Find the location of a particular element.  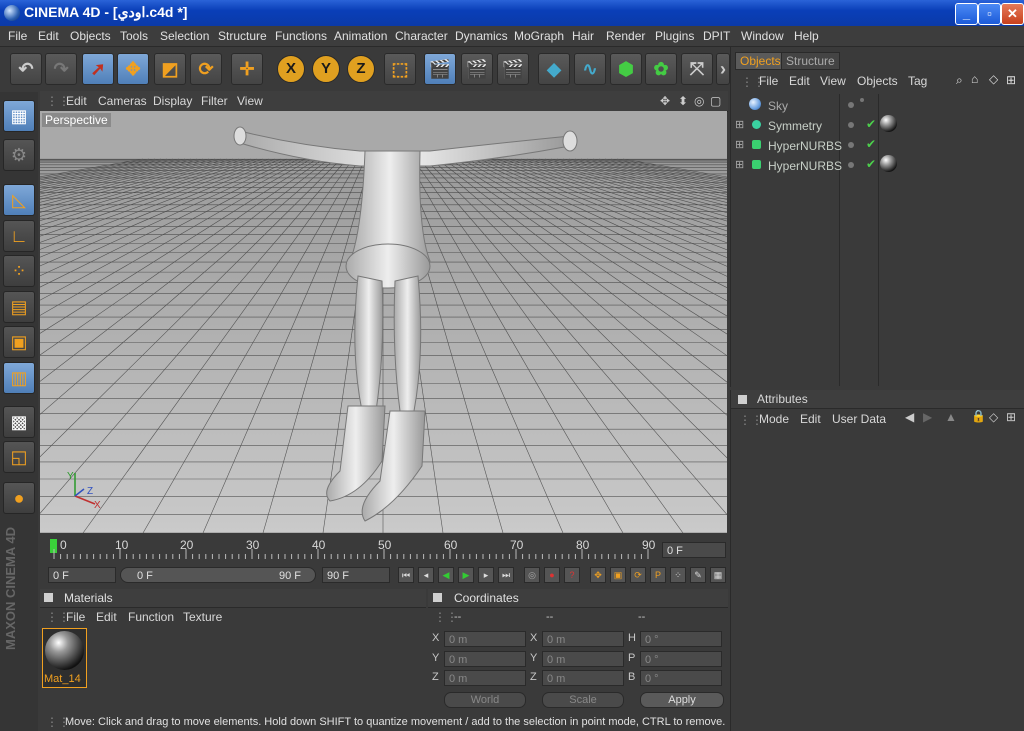

gear-icon: ⚙ is located at coordinates (19, 155).